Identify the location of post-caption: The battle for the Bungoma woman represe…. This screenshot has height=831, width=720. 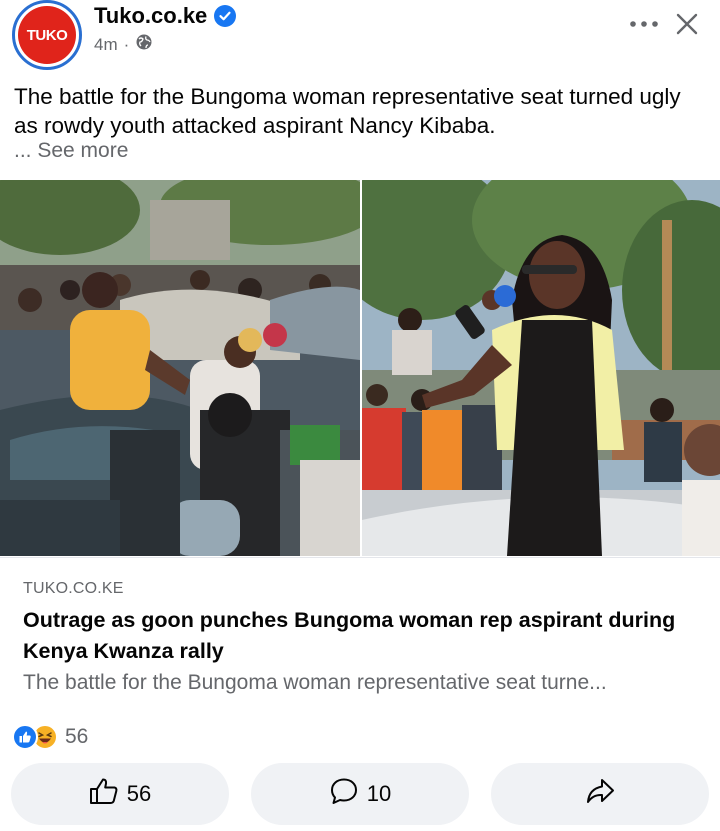
(347, 111).